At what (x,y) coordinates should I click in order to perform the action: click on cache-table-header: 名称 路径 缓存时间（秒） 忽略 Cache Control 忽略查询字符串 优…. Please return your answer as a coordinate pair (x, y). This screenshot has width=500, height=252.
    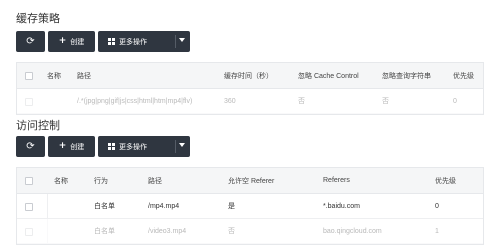
    Looking at the image, I should click on (250, 76).